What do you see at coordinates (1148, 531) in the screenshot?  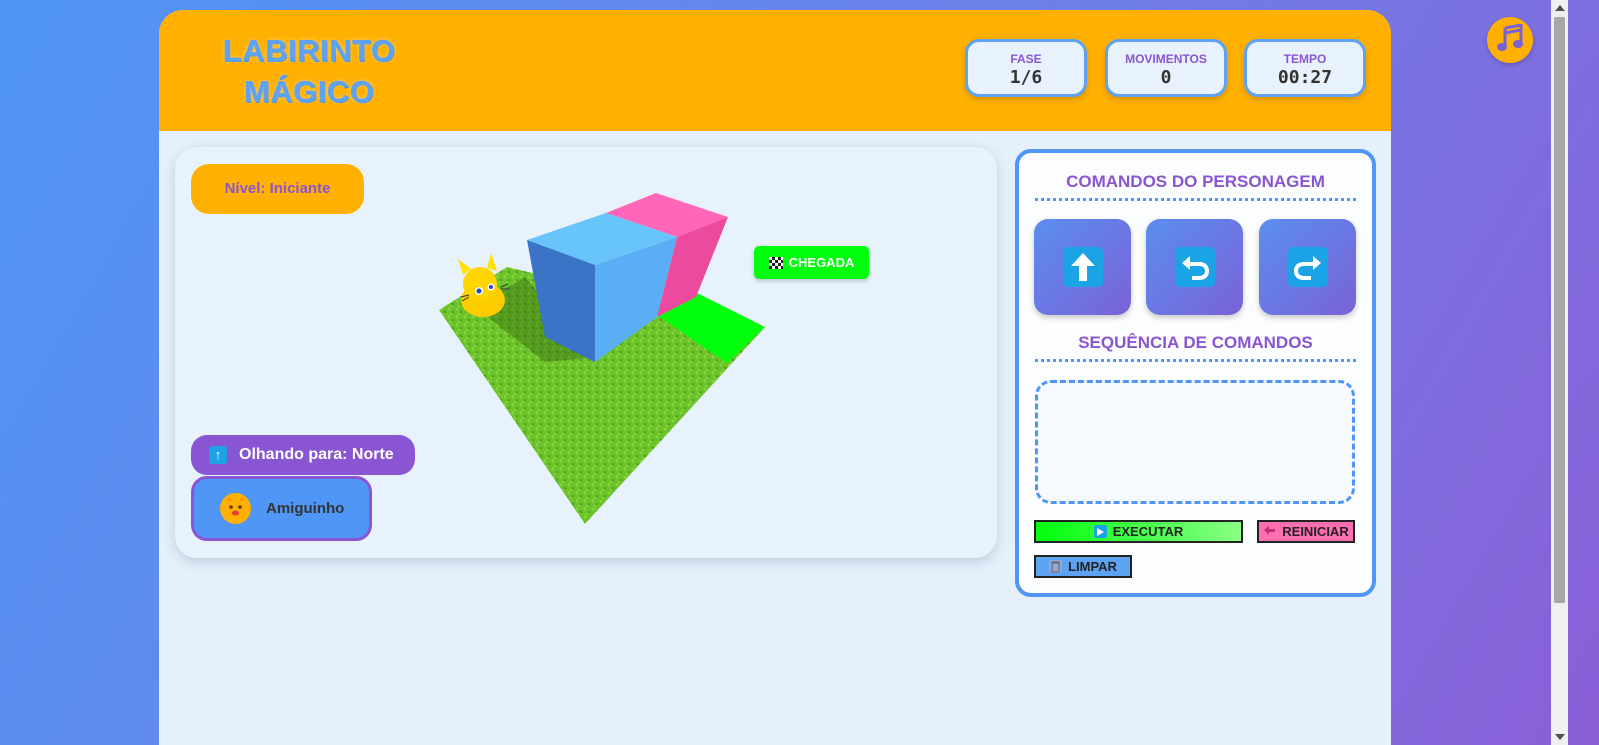 I see `execute-label: EXECUTAR` at bounding box center [1148, 531].